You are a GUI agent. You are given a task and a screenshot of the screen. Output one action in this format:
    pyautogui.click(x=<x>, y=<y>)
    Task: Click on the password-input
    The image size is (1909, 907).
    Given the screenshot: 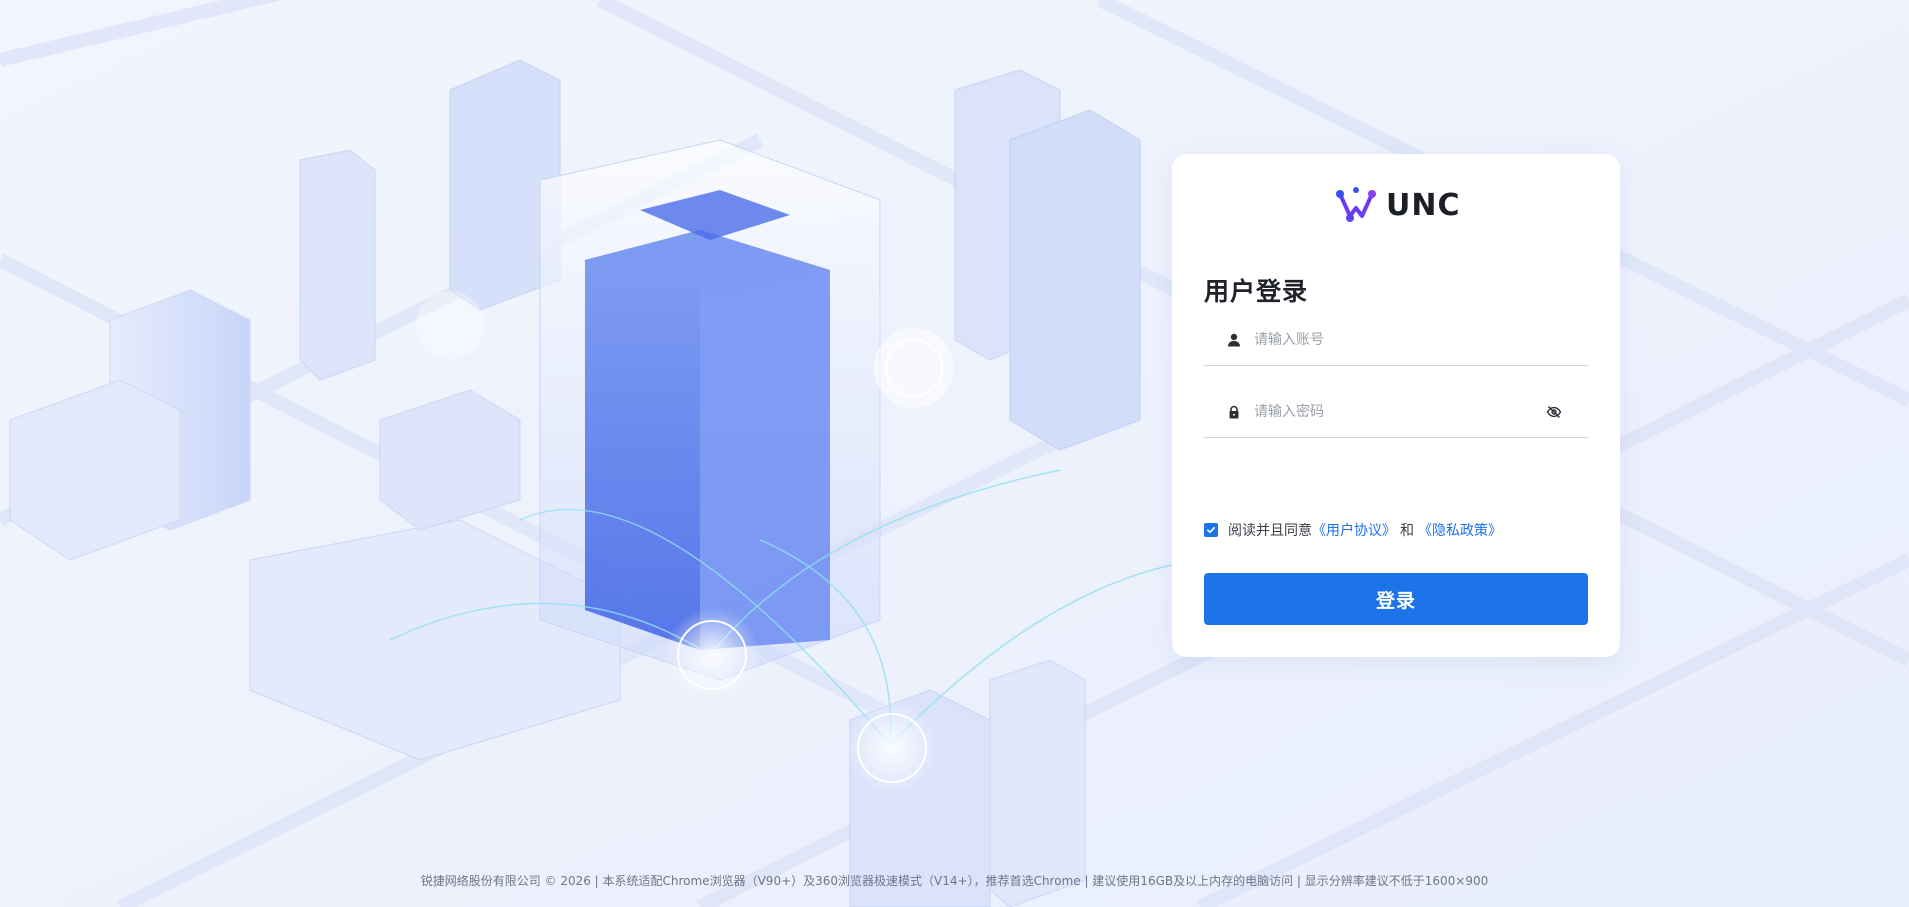 What is the action you would take?
    pyautogui.click(x=1398, y=411)
    